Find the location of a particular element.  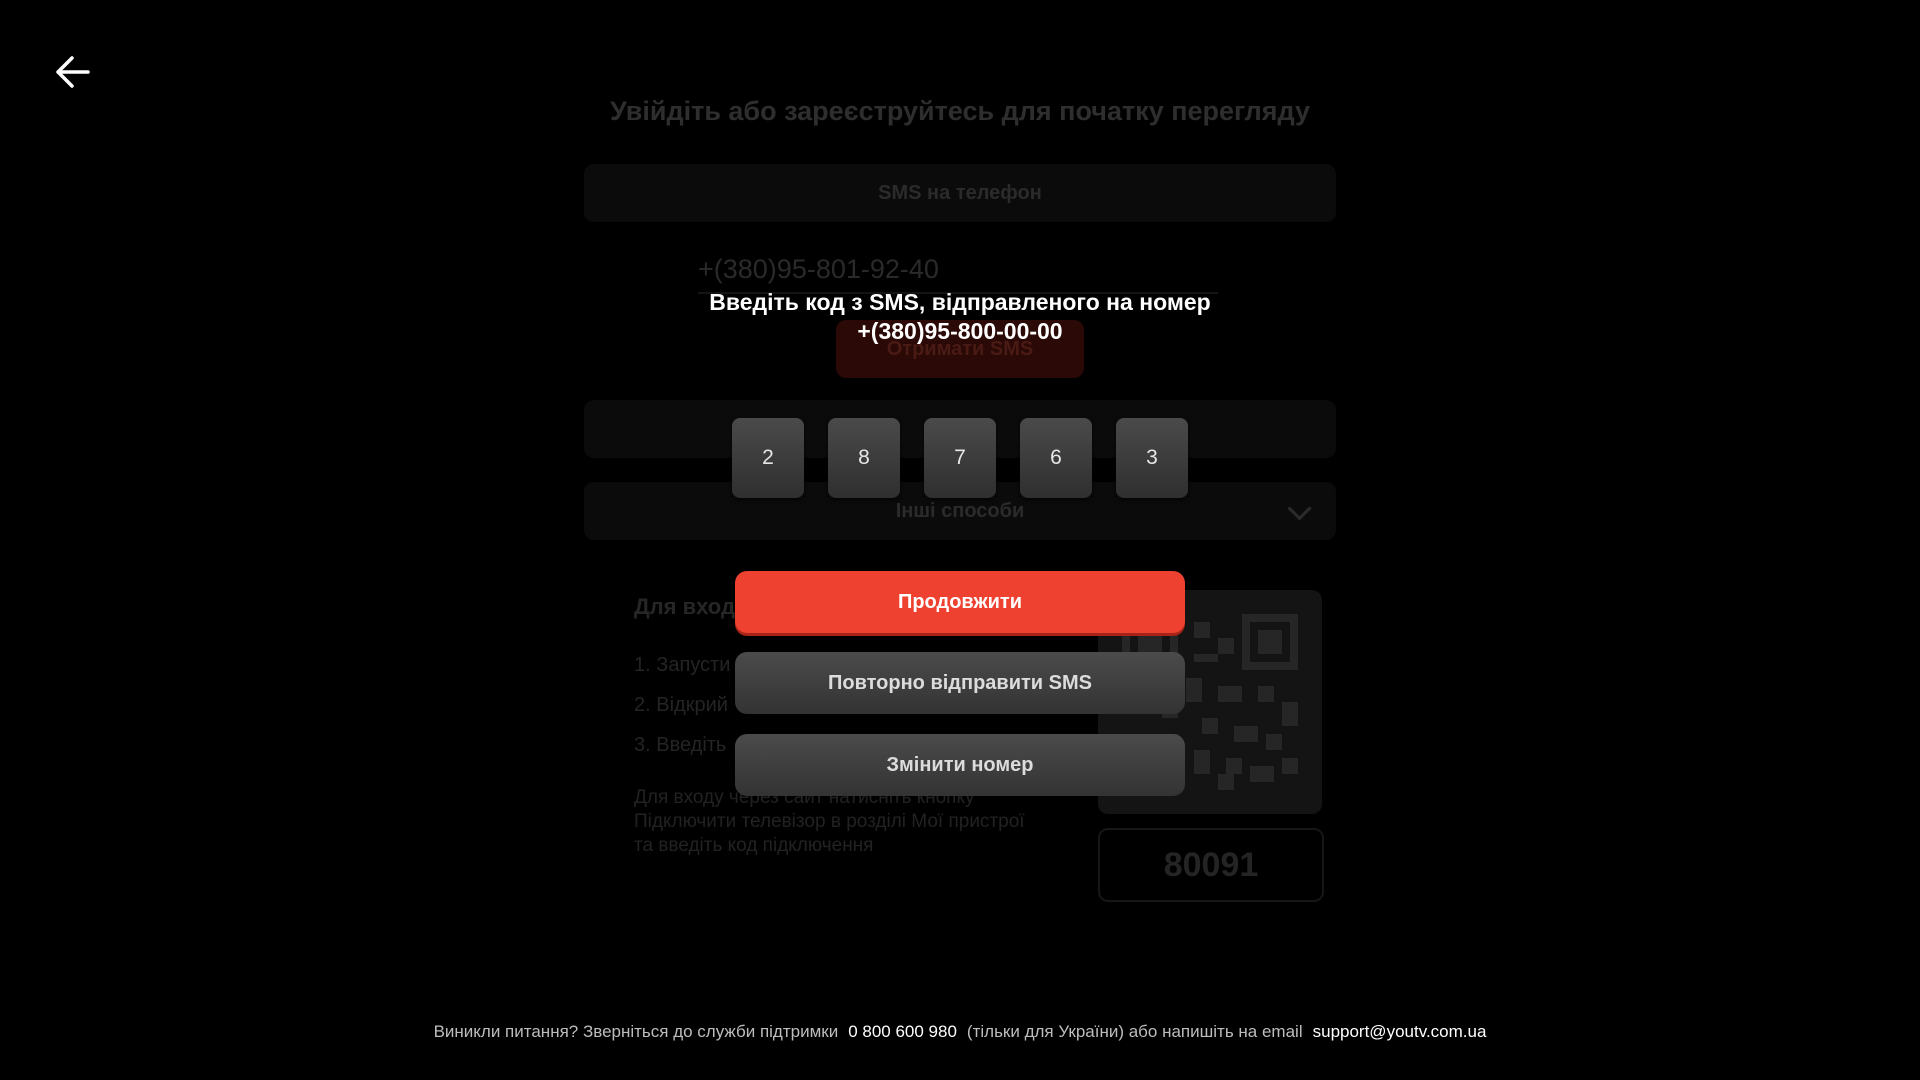

background-tab-sms: SMS на телефон is located at coordinates (960, 193).